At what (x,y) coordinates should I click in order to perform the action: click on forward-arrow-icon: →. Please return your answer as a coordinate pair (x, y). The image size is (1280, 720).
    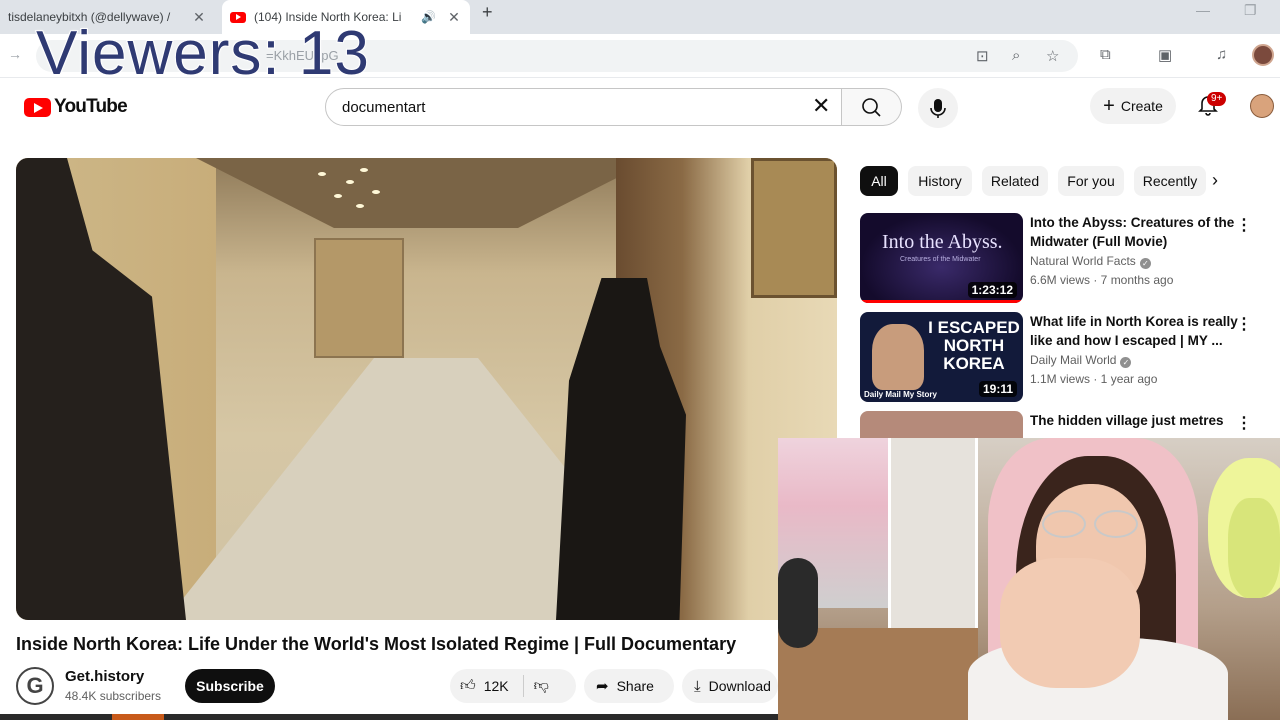
    Looking at the image, I should click on (15, 54).